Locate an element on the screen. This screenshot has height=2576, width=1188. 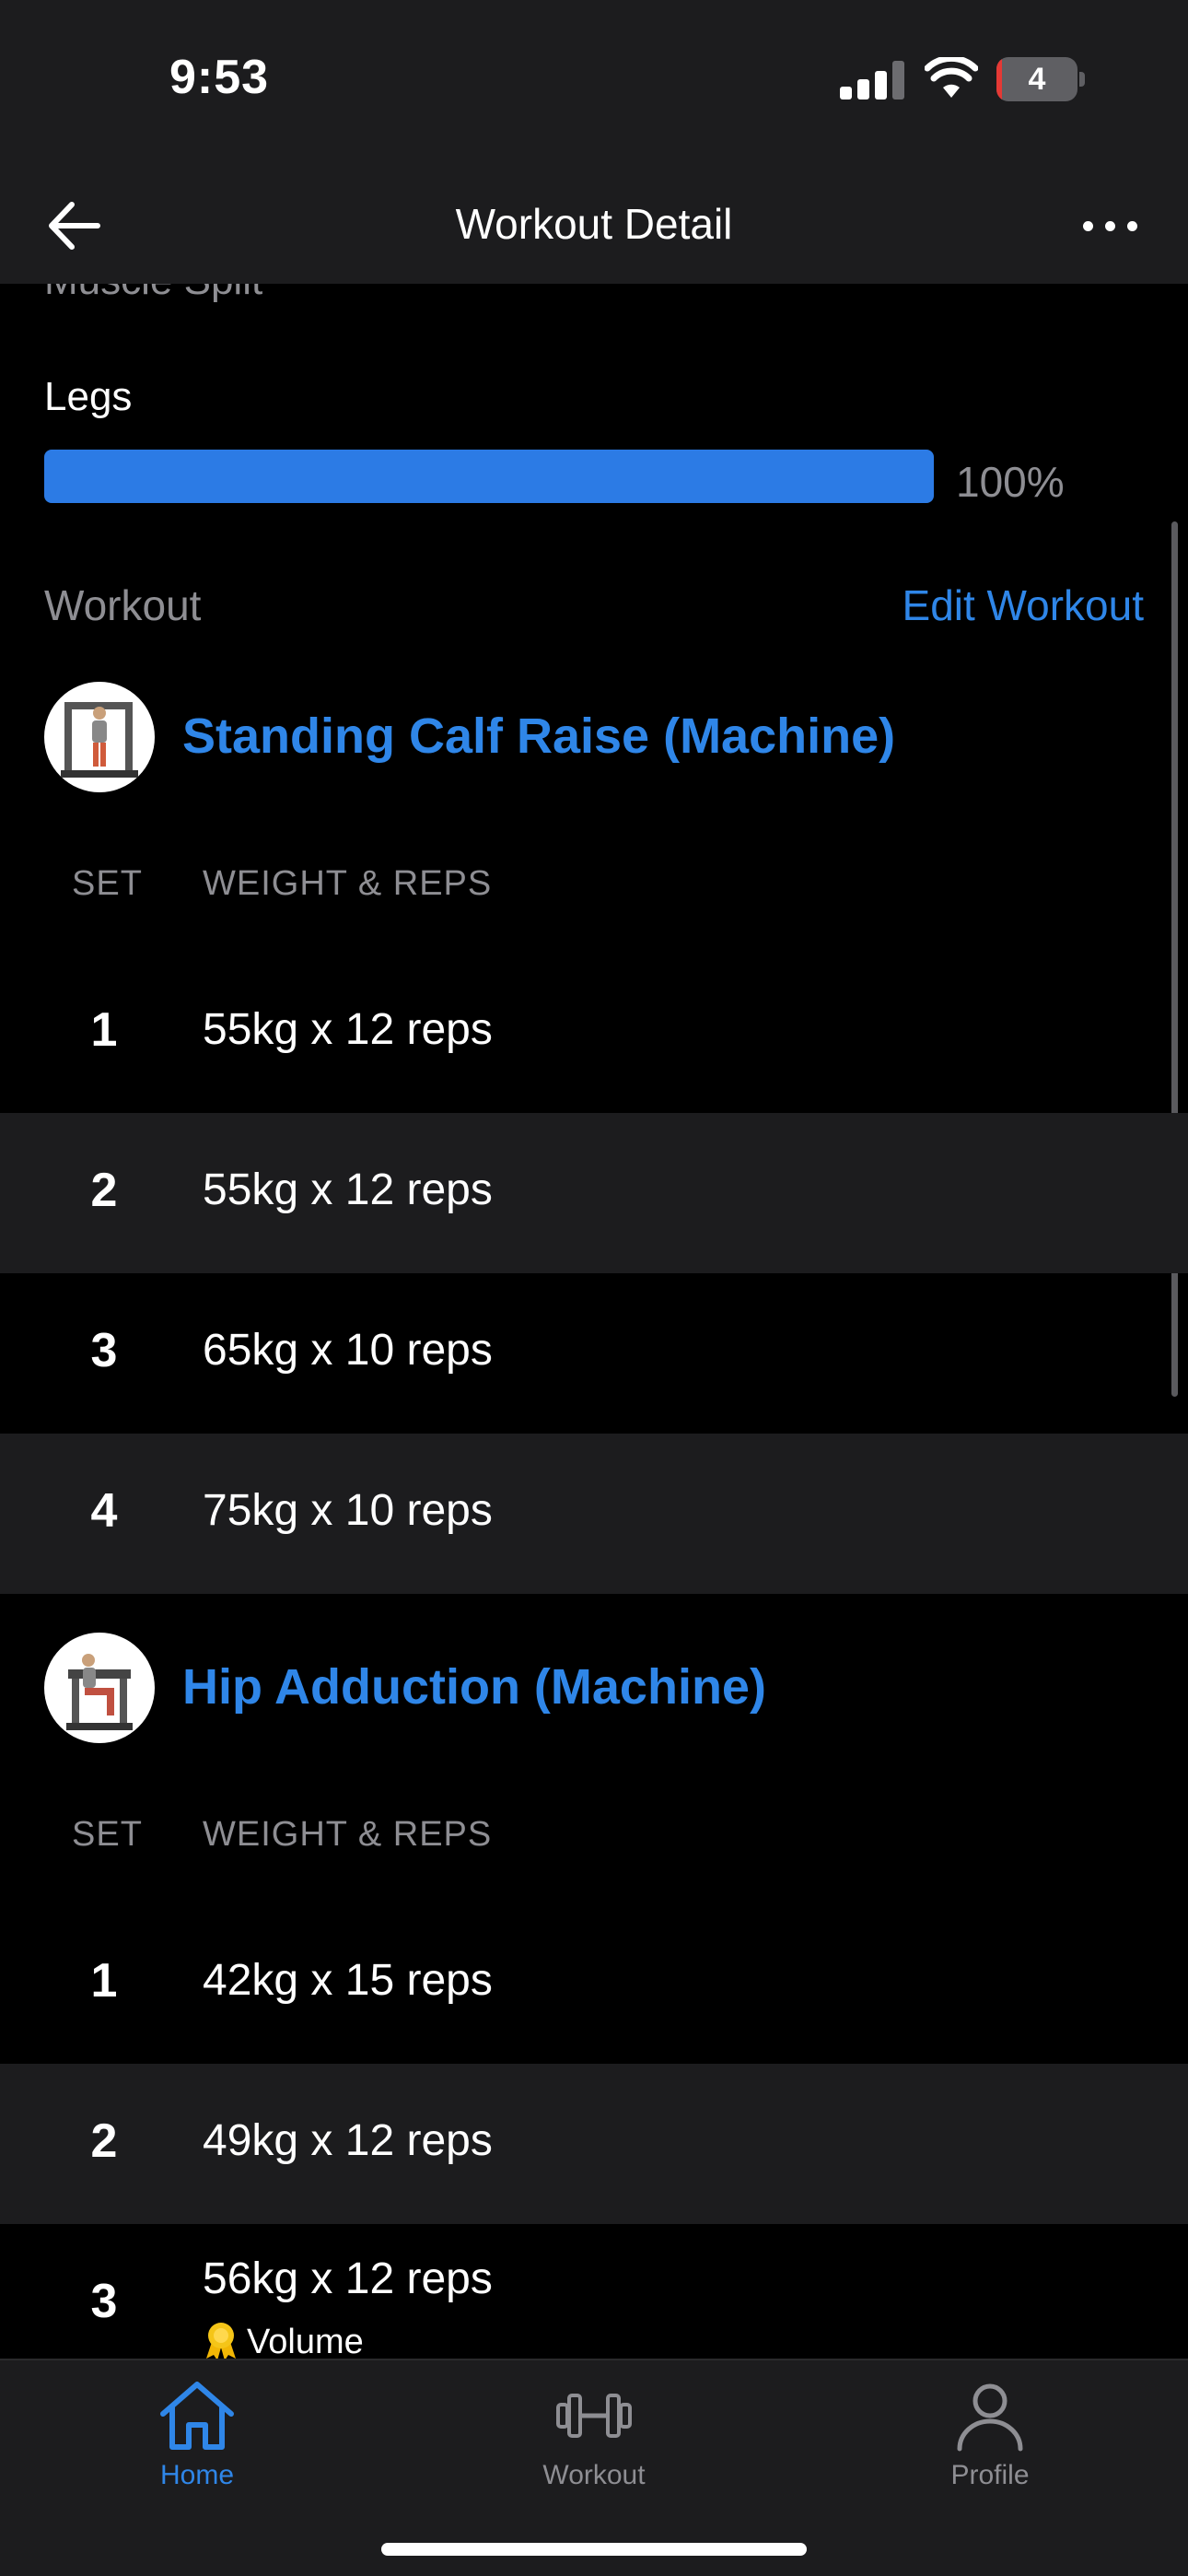
tab-workout-label: Workout is located at coordinates (594, 2475).